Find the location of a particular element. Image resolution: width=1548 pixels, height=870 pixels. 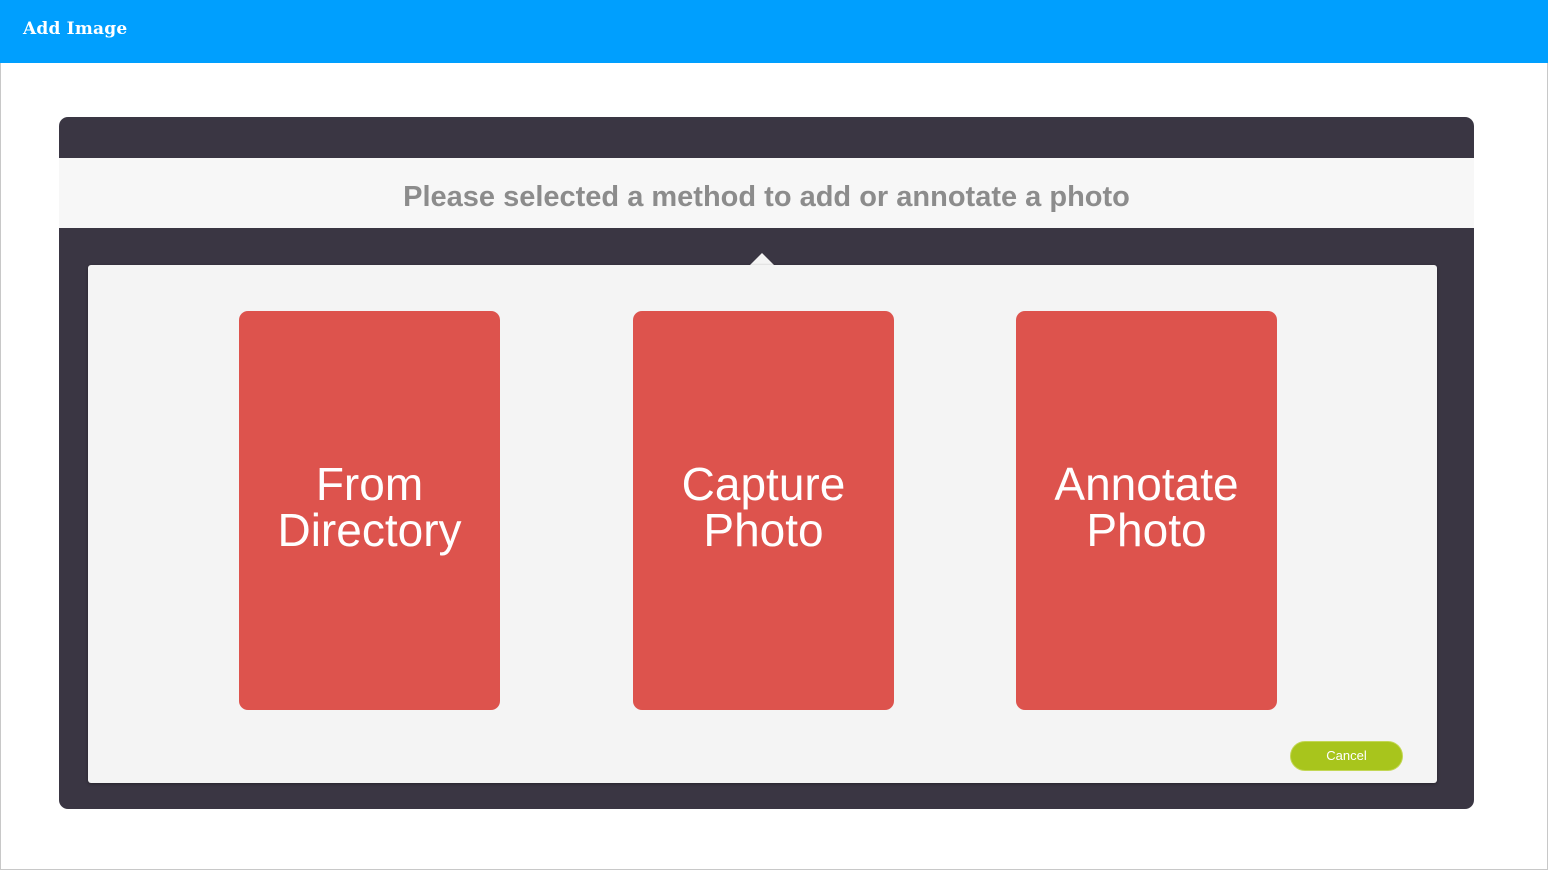

capture-photo-button: Capture Photo is located at coordinates (763, 510).